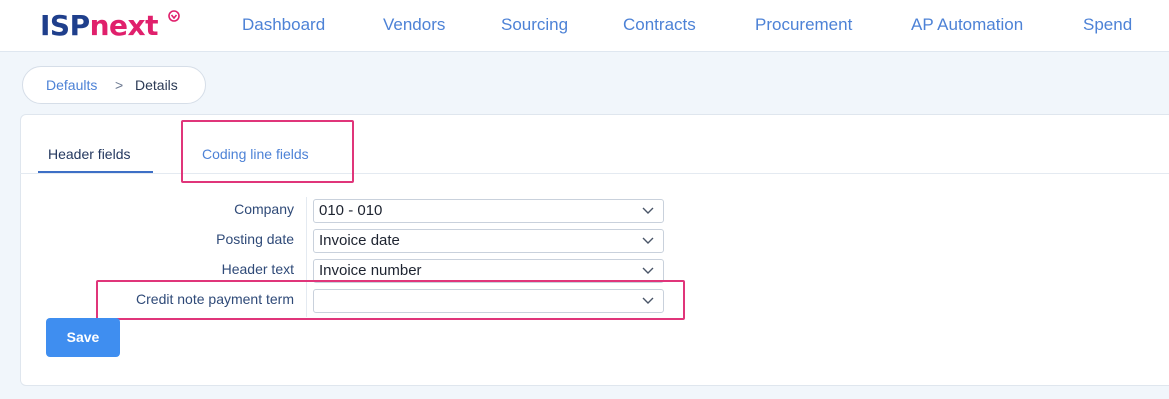 This screenshot has height=399, width=1169. Describe the element at coordinates (488, 241) in the screenshot. I see `posting-date-select: Invoice date` at that location.